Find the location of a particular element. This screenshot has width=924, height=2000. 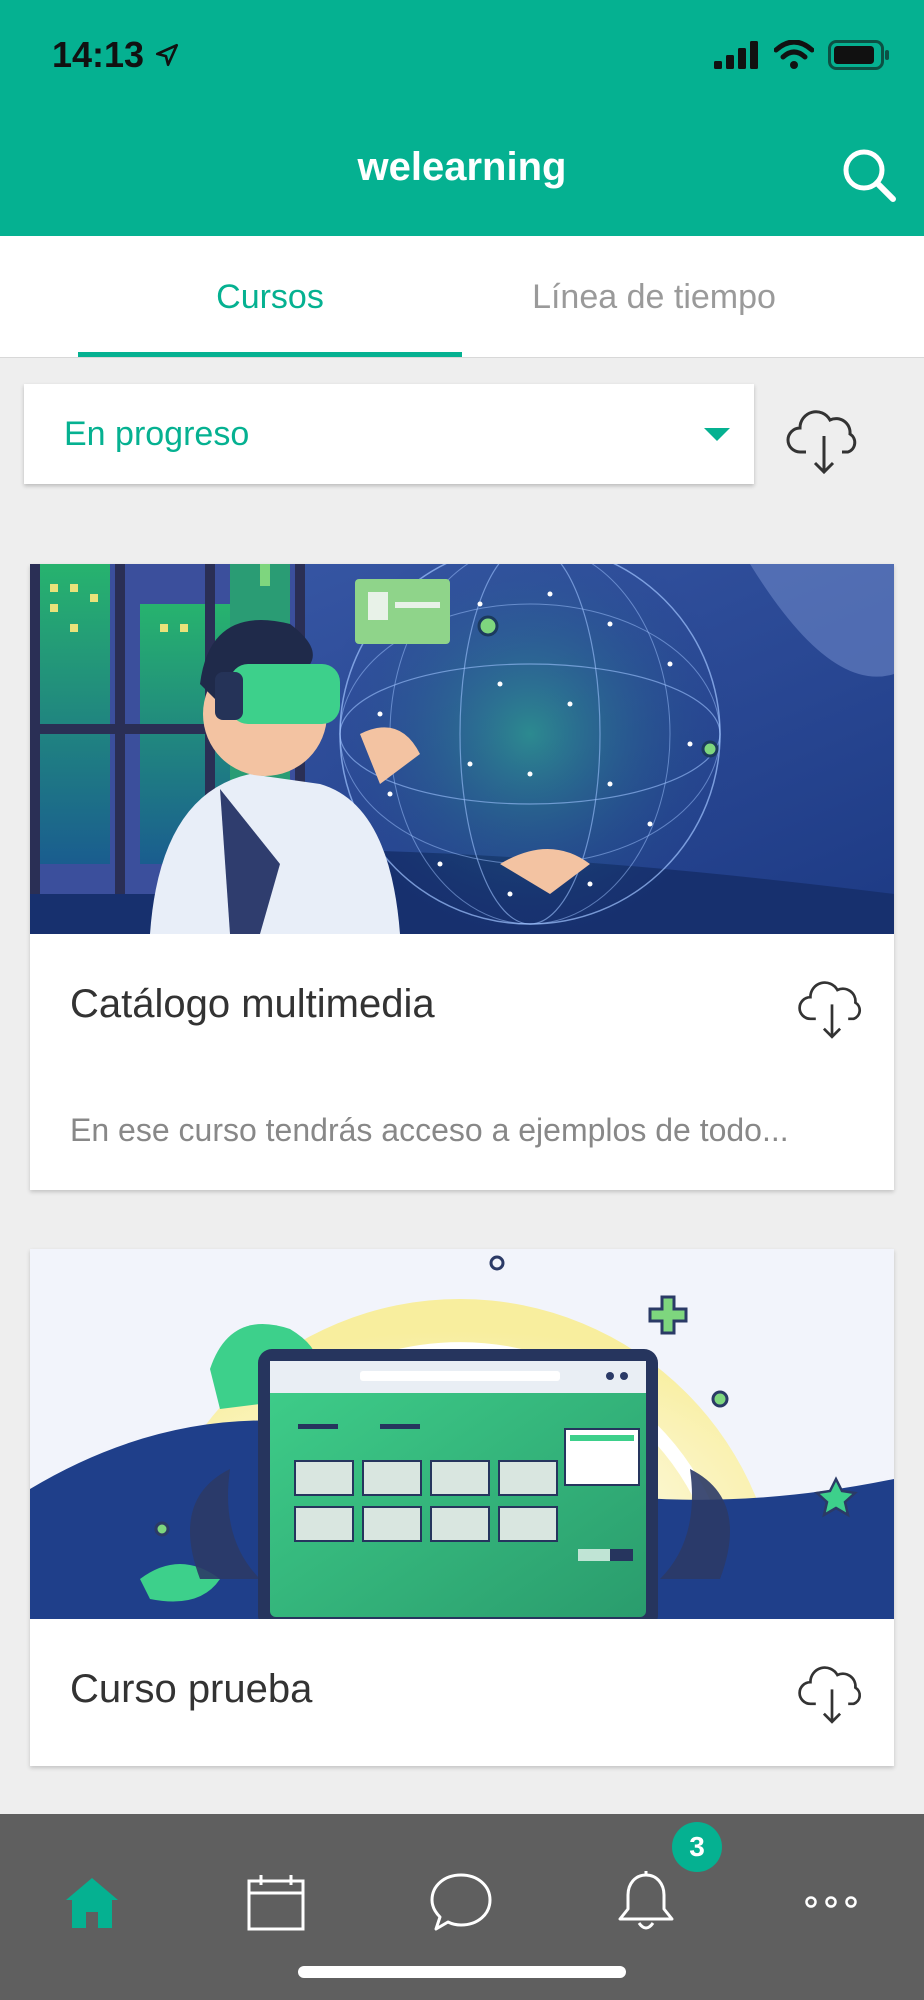

active-tab-indicator is located at coordinates (270, 354).